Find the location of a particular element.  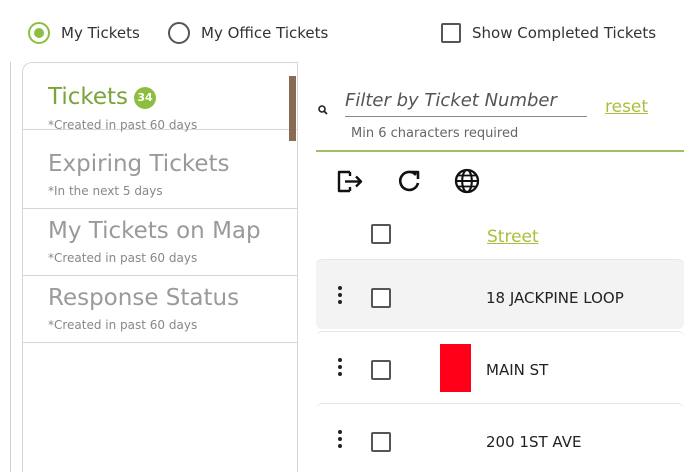

sidebar-item-expiring-tickets: Expiring Tickets *In the next 5 days is located at coordinates (160, 175).